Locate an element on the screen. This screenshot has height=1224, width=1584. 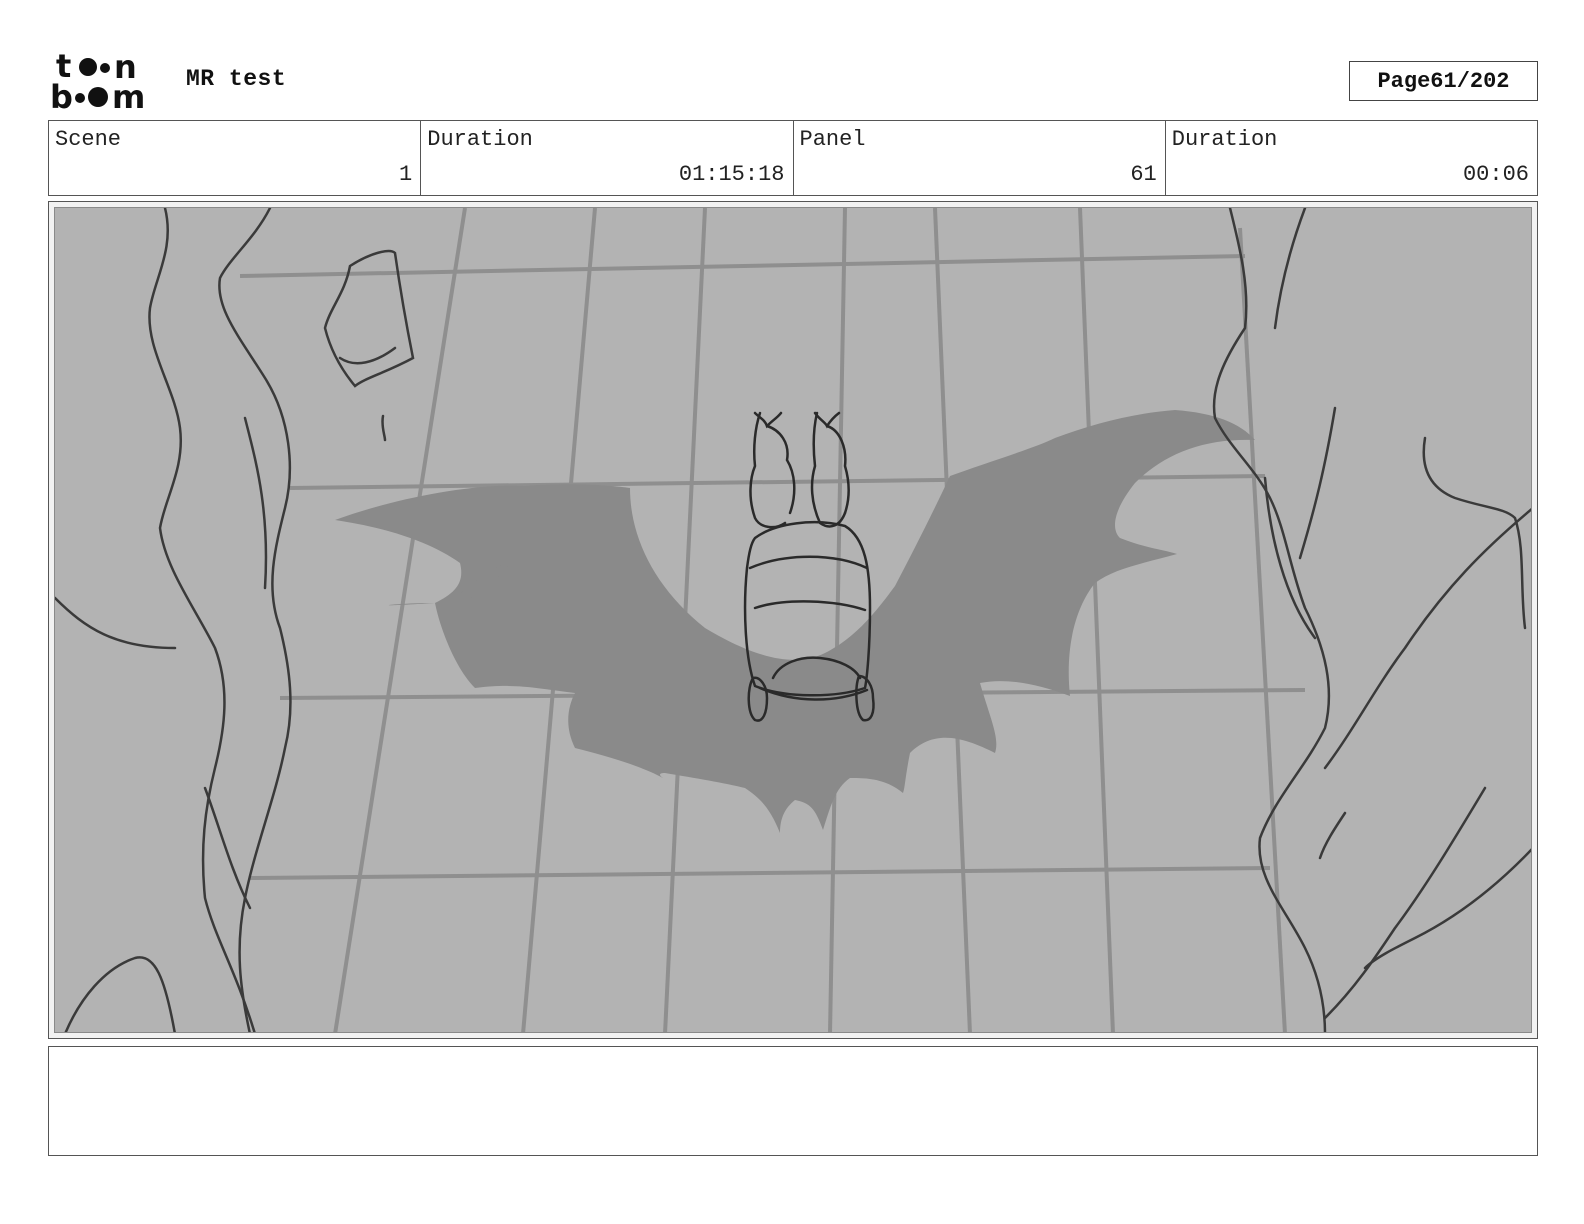
svg-text: m is located at coordinates (128, 95).